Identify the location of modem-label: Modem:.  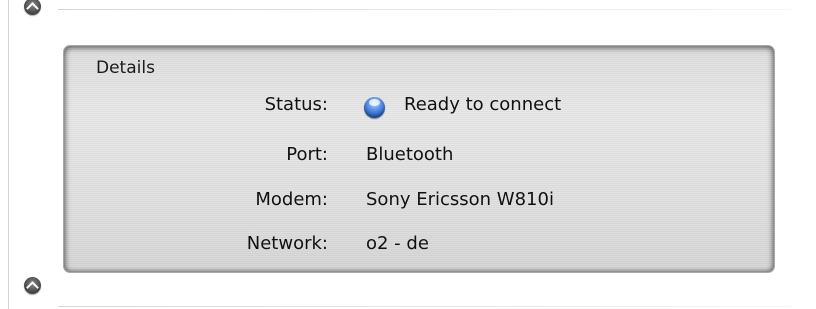
(291, 199).